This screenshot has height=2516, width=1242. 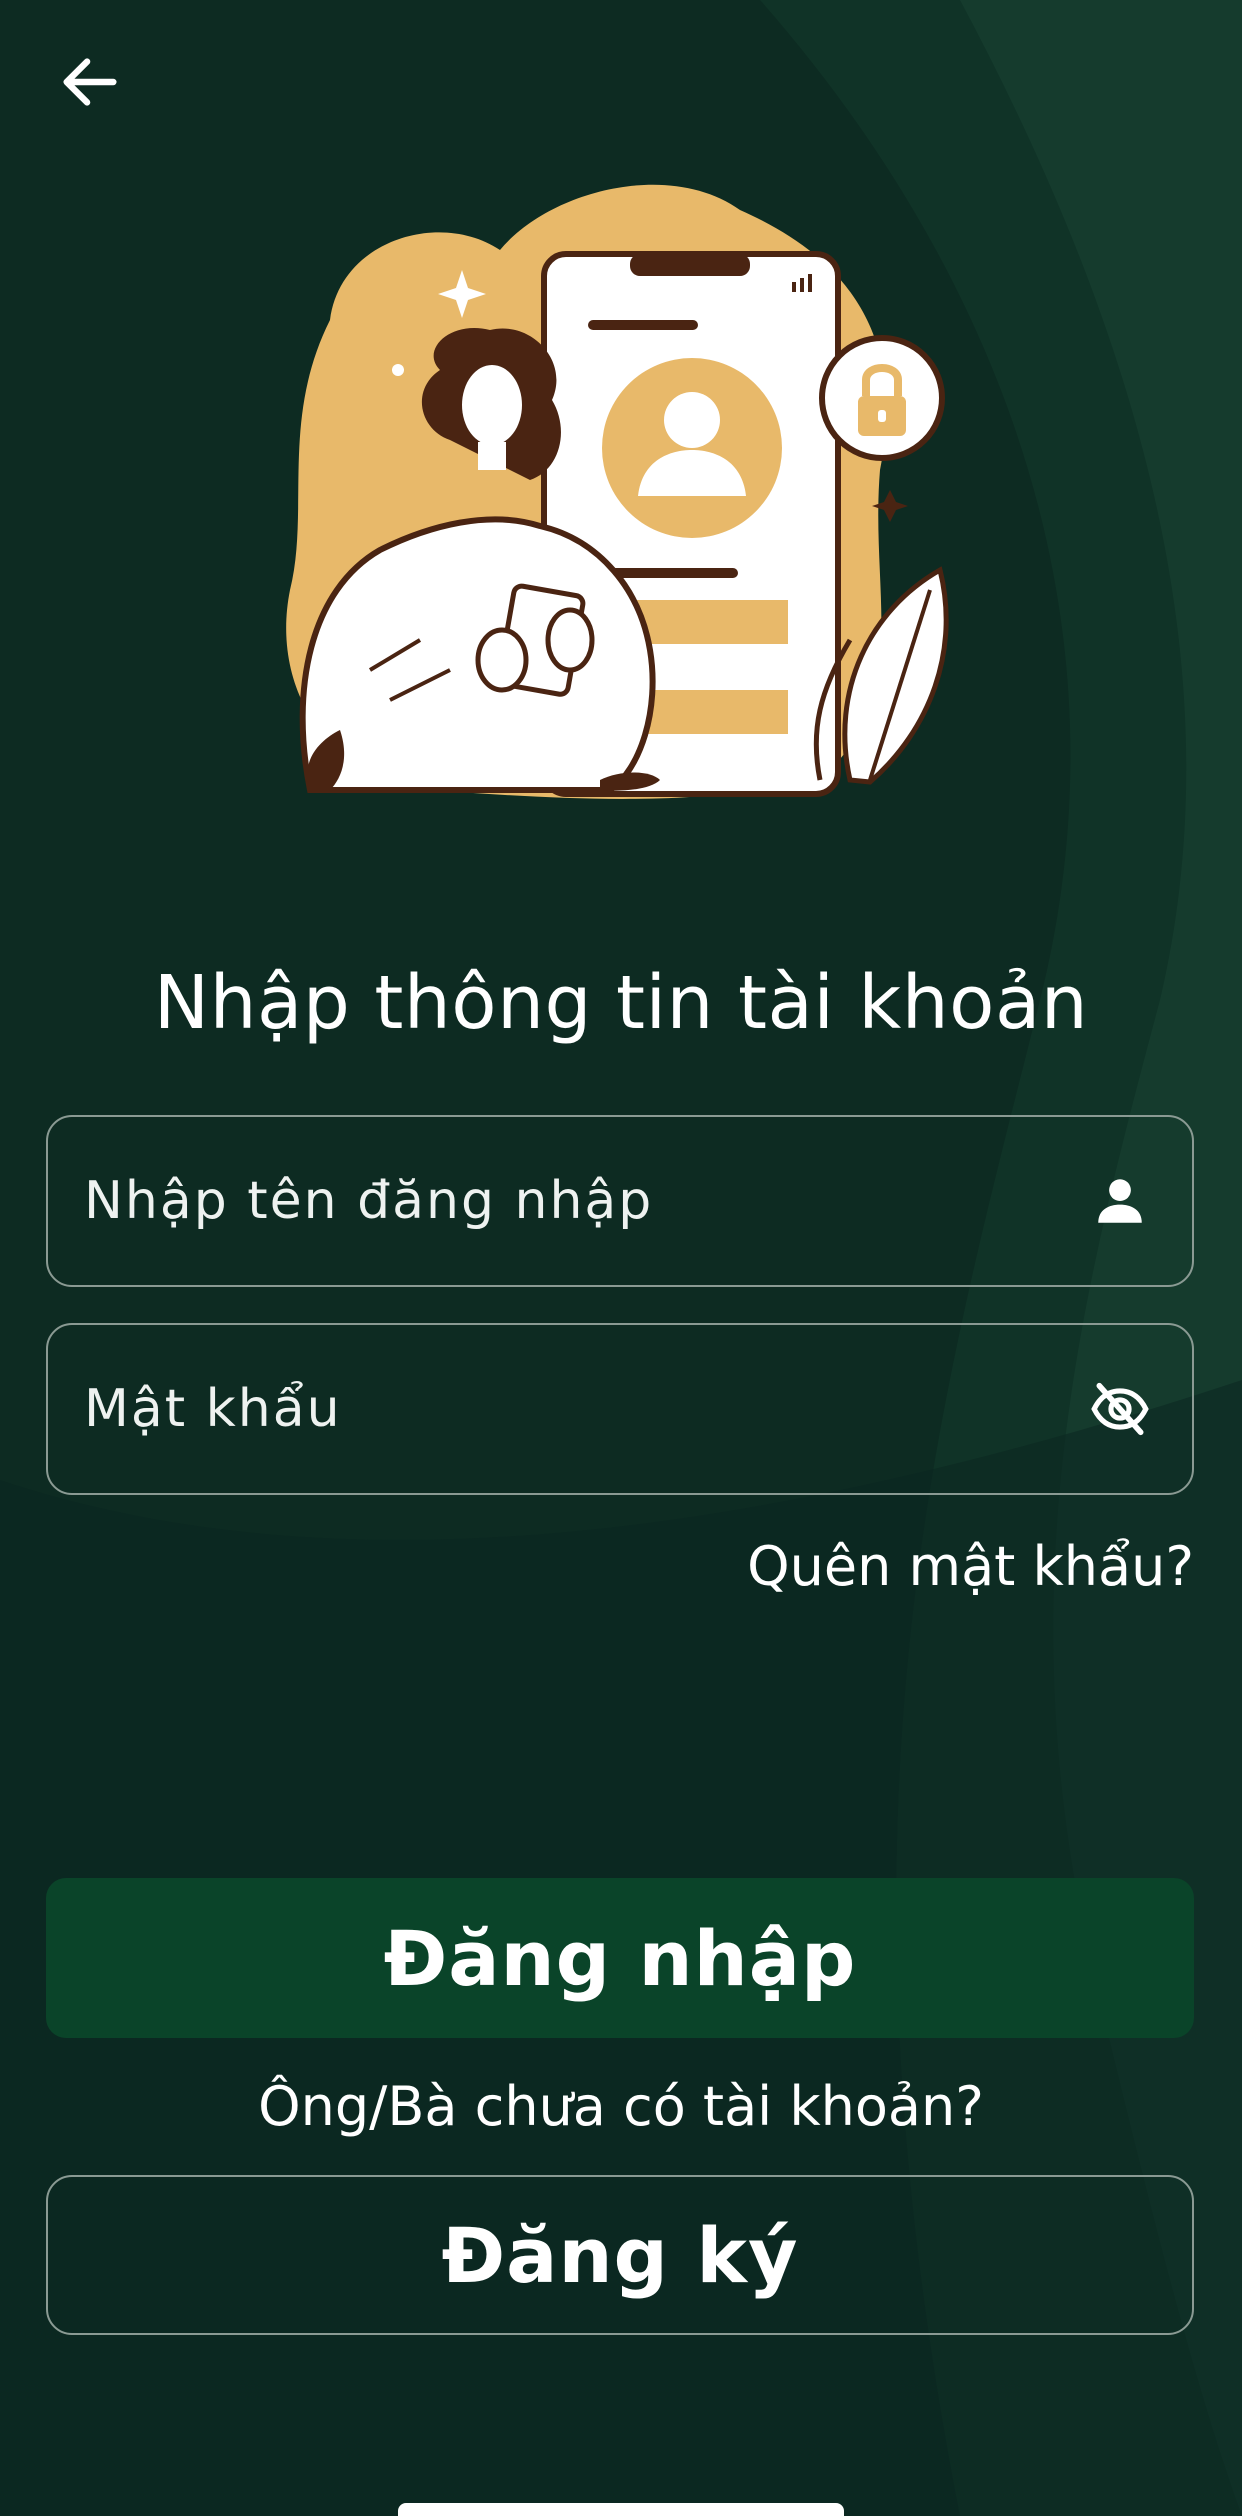 I want to click on username-field, so click(x=620, y=1201).